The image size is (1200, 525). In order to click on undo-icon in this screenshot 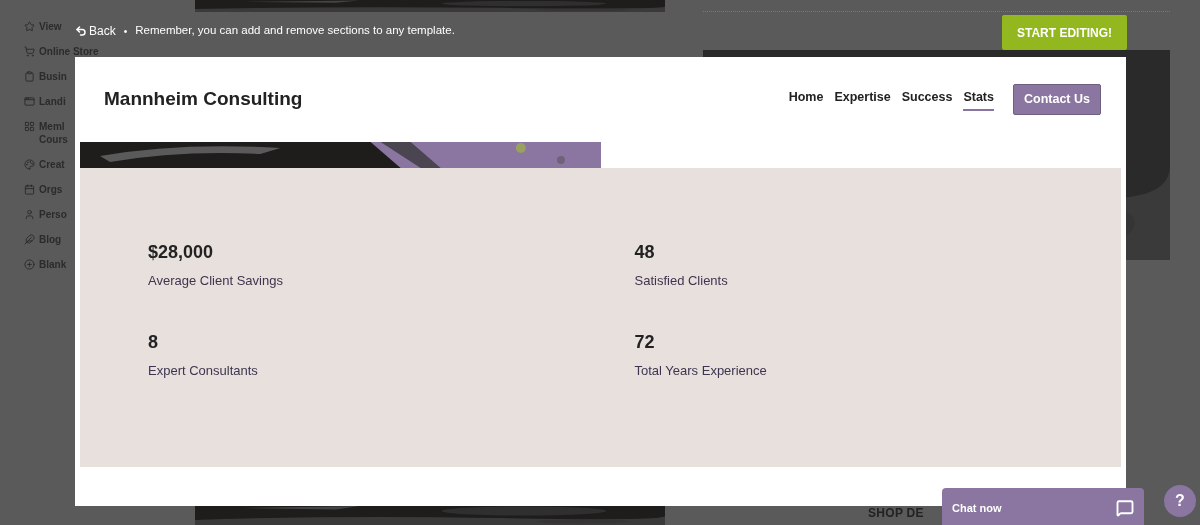, I will do `click(81, 31)`.